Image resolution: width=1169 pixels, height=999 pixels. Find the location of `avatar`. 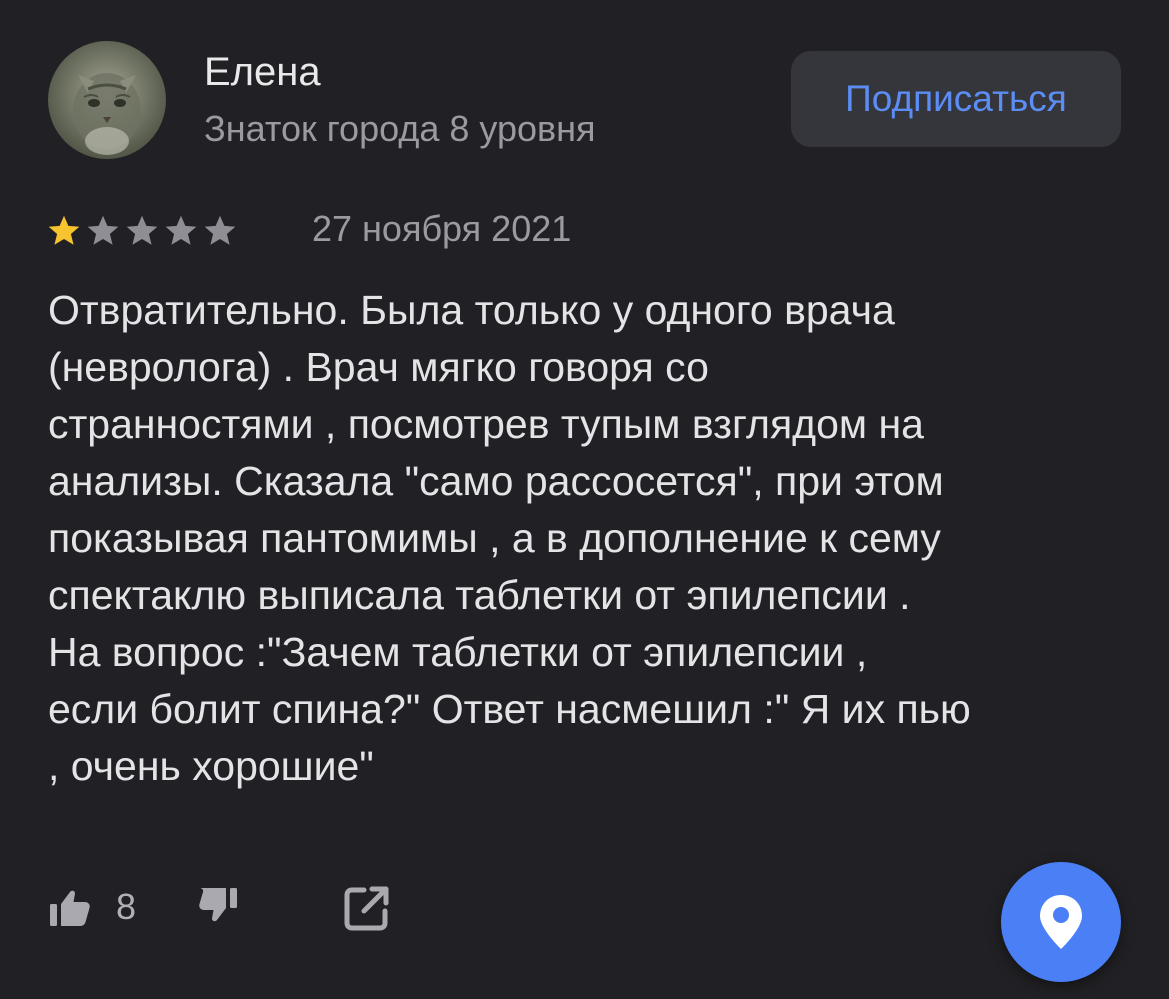

avatar is located at coordinates (107, 100).